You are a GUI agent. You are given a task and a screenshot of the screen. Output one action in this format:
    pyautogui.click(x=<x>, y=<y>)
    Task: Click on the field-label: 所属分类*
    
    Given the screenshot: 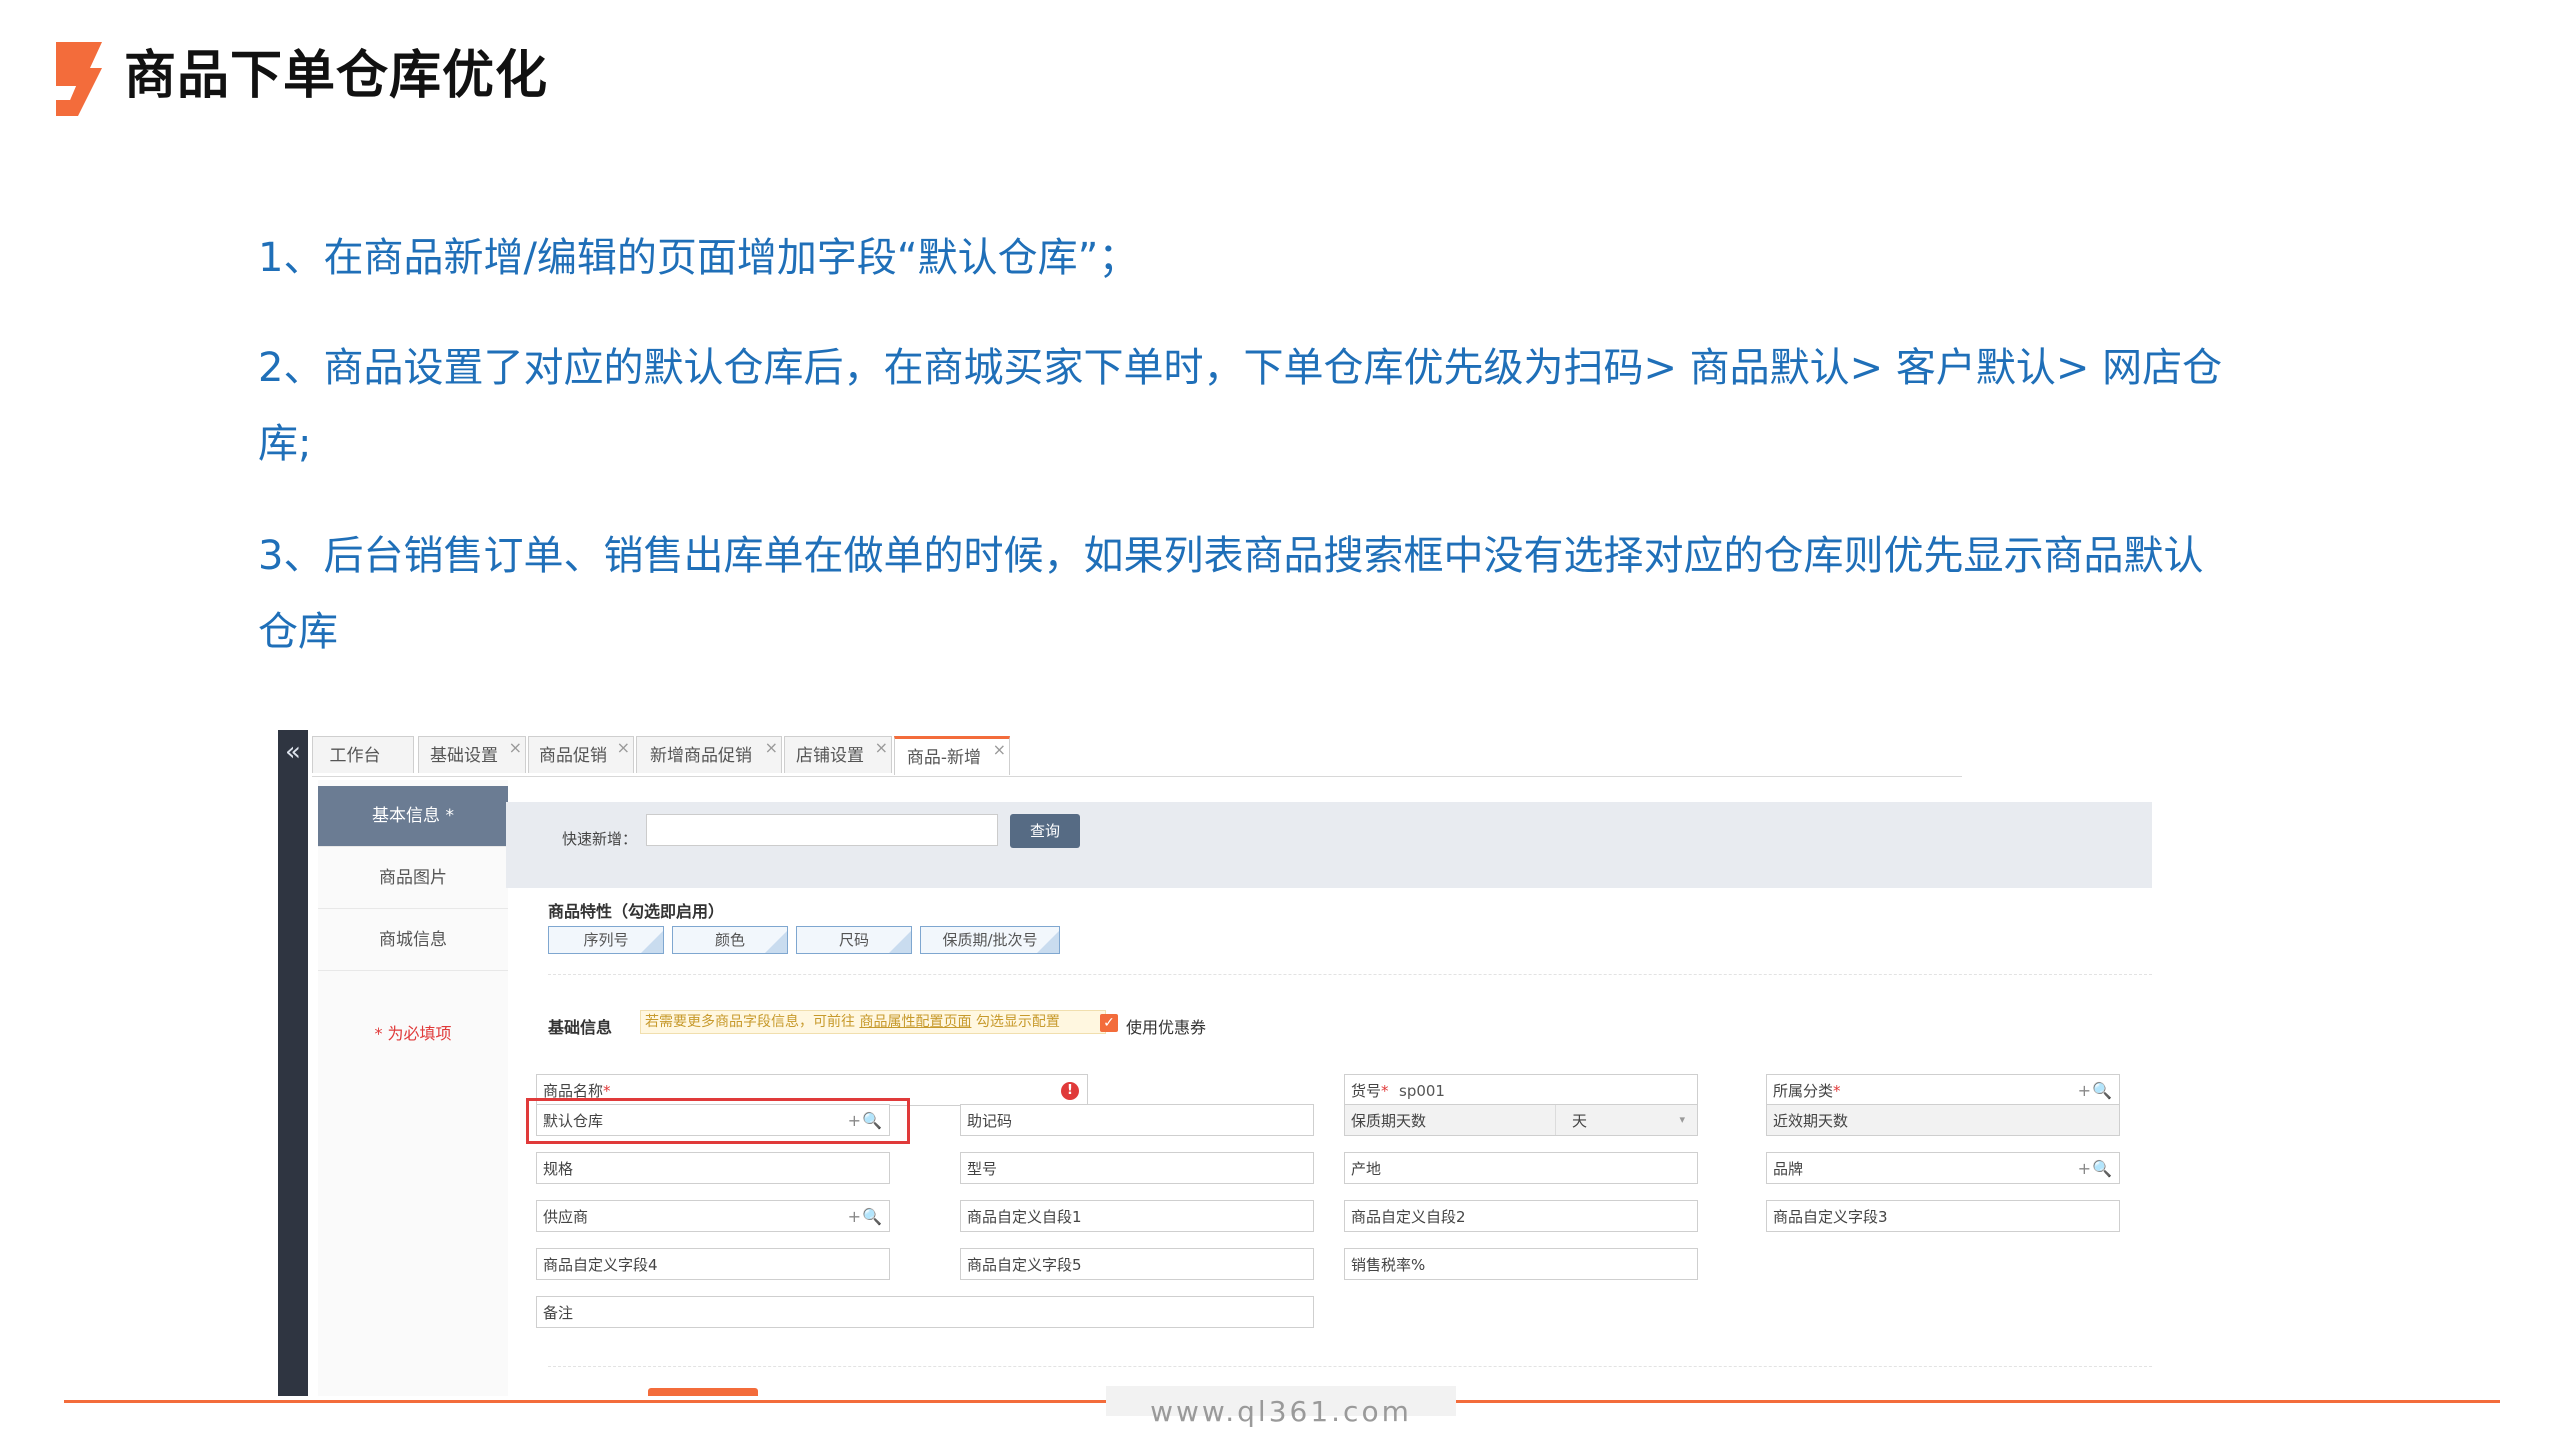 What is the action you would take?
    pyautogui.click(x=1807, y=1091)
    